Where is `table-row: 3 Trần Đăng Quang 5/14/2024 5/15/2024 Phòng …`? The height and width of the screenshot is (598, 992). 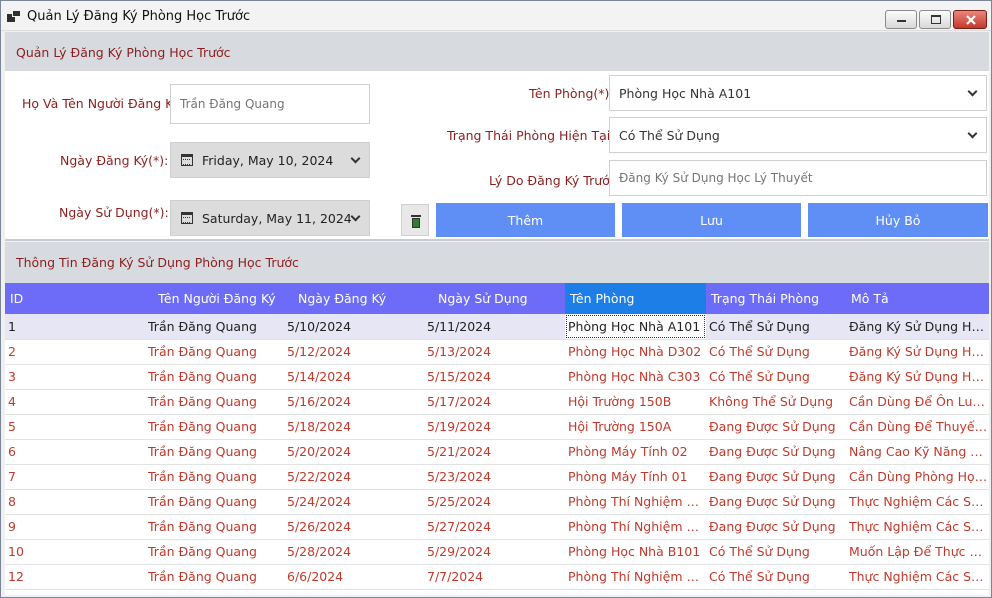
table-row: 3 Trần Đăng Quang 5/14/2024 5/15/2024 Phòng … is located at coordinates (497, 377).